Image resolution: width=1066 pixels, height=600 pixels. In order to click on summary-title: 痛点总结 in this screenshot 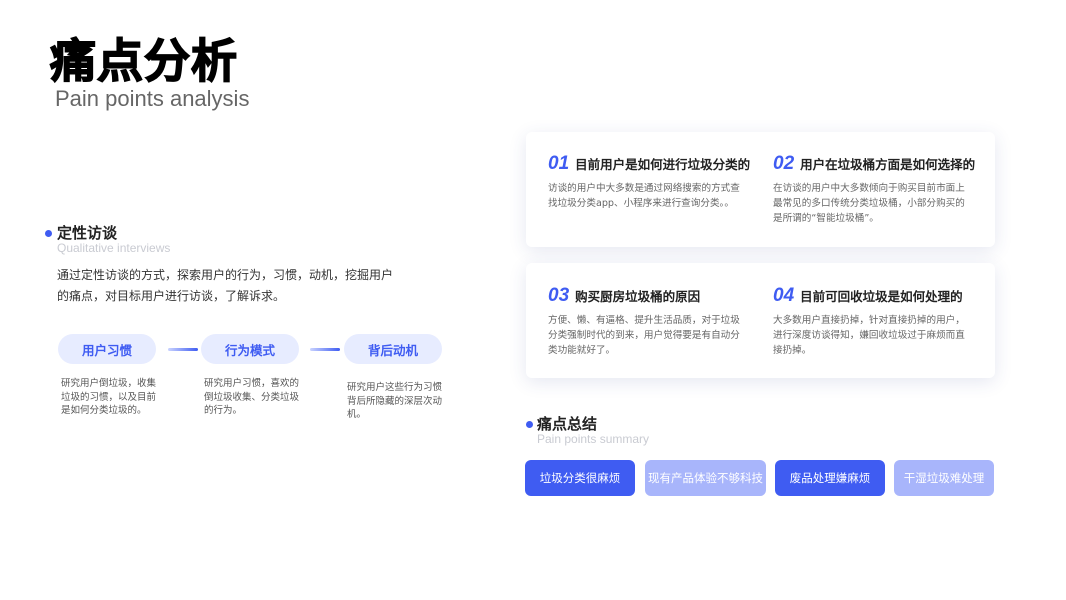, I will do `click(567, 424)`.